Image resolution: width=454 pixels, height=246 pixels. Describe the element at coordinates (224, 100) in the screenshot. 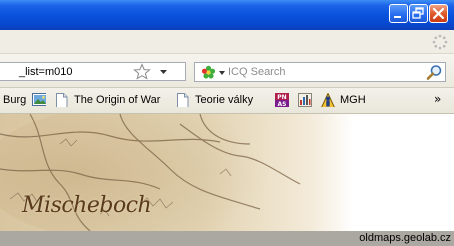

I see `bookmark-label: Teorie války` at that location.